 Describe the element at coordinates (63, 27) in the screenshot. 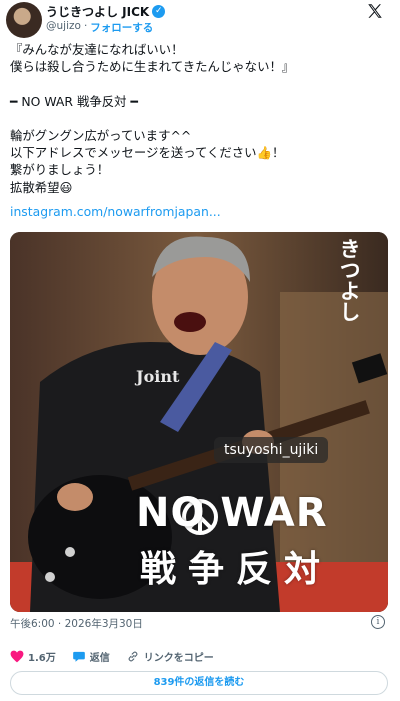

I see `user-handle: @ujizo` at that location.